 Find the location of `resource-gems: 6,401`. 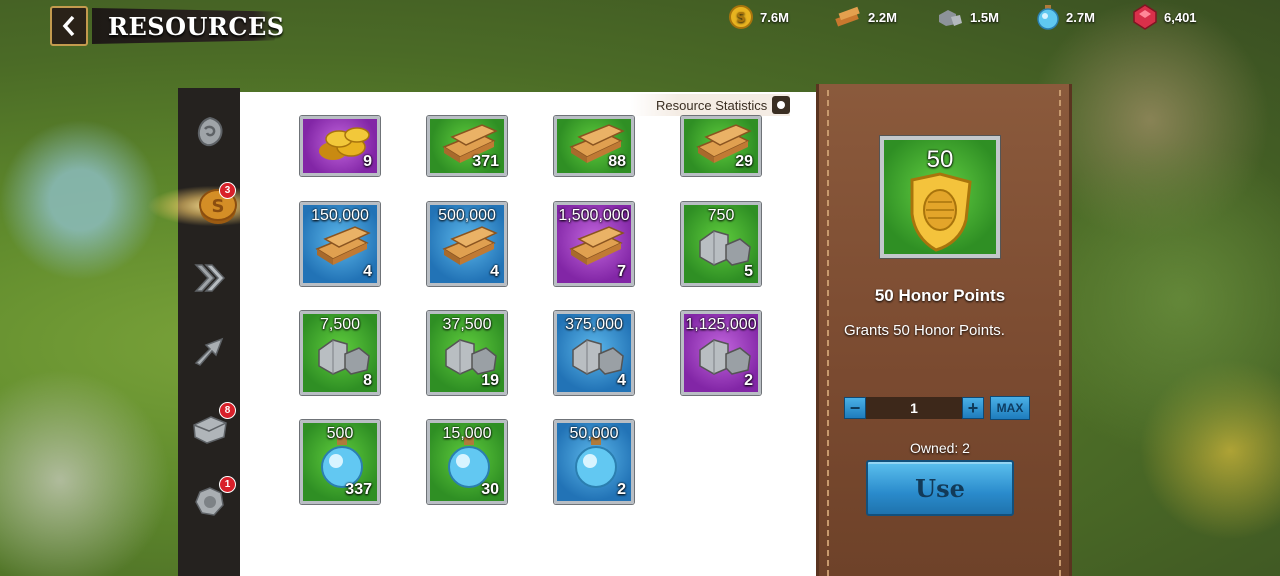

resource-gems: 6,401 is located at coordinates (1164, 17).